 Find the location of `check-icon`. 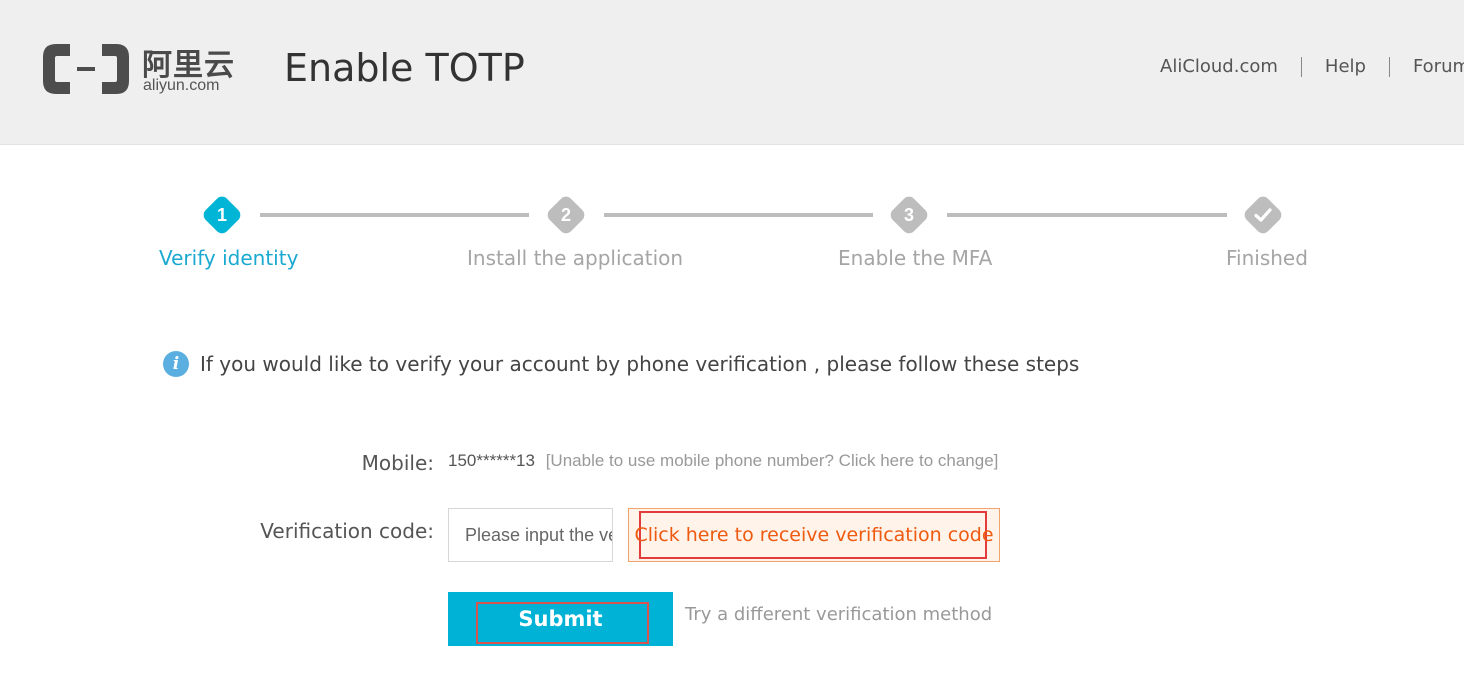

check-icon is located at coordinates (1263, 215).